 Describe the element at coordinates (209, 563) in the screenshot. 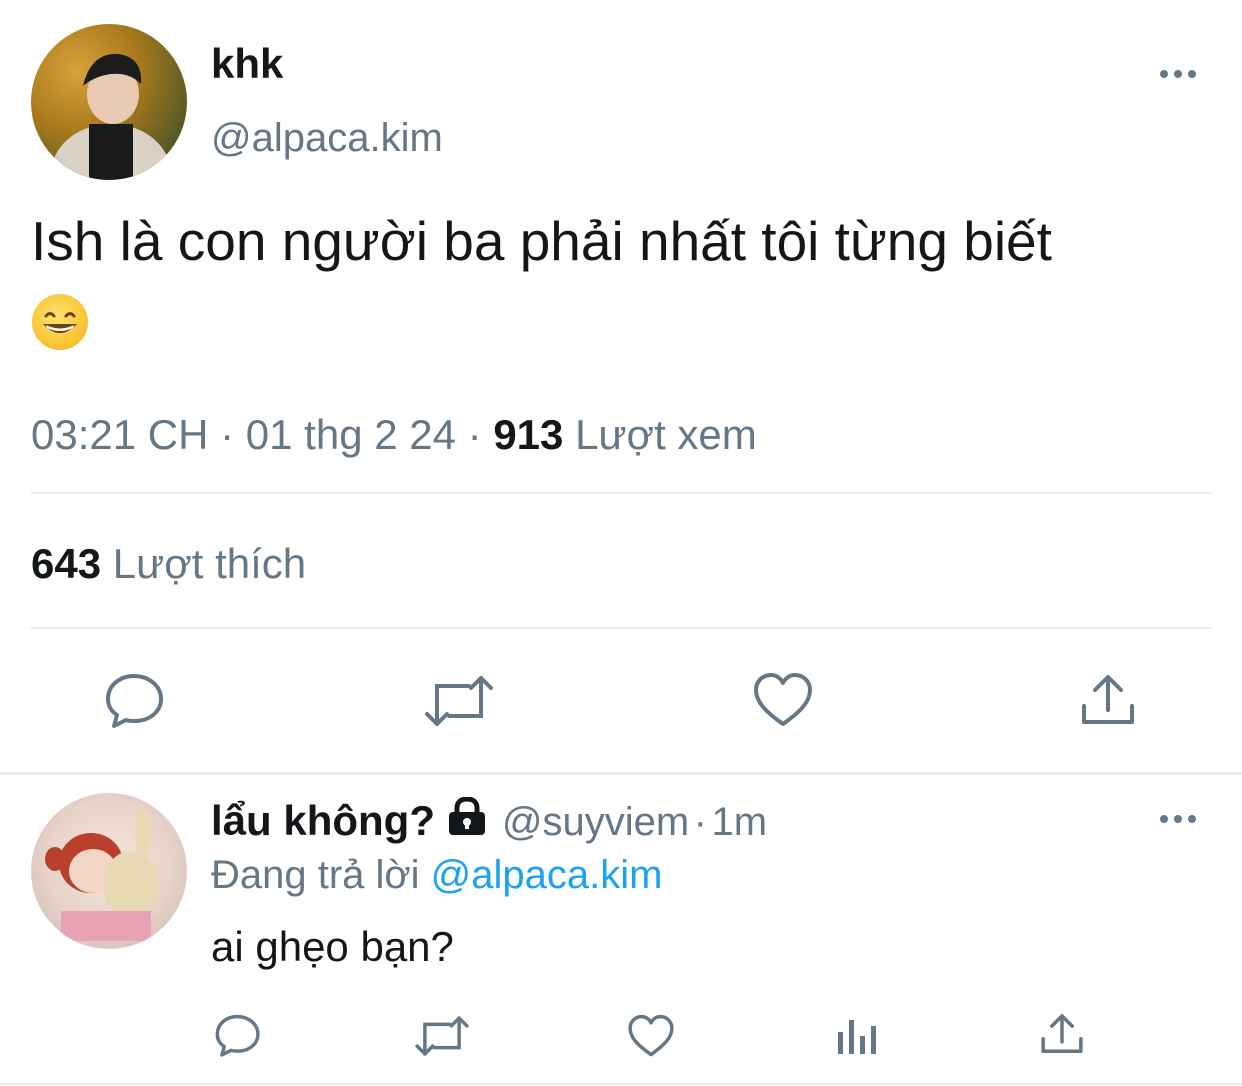

I see `likes-label: Lượt thích` at that location.